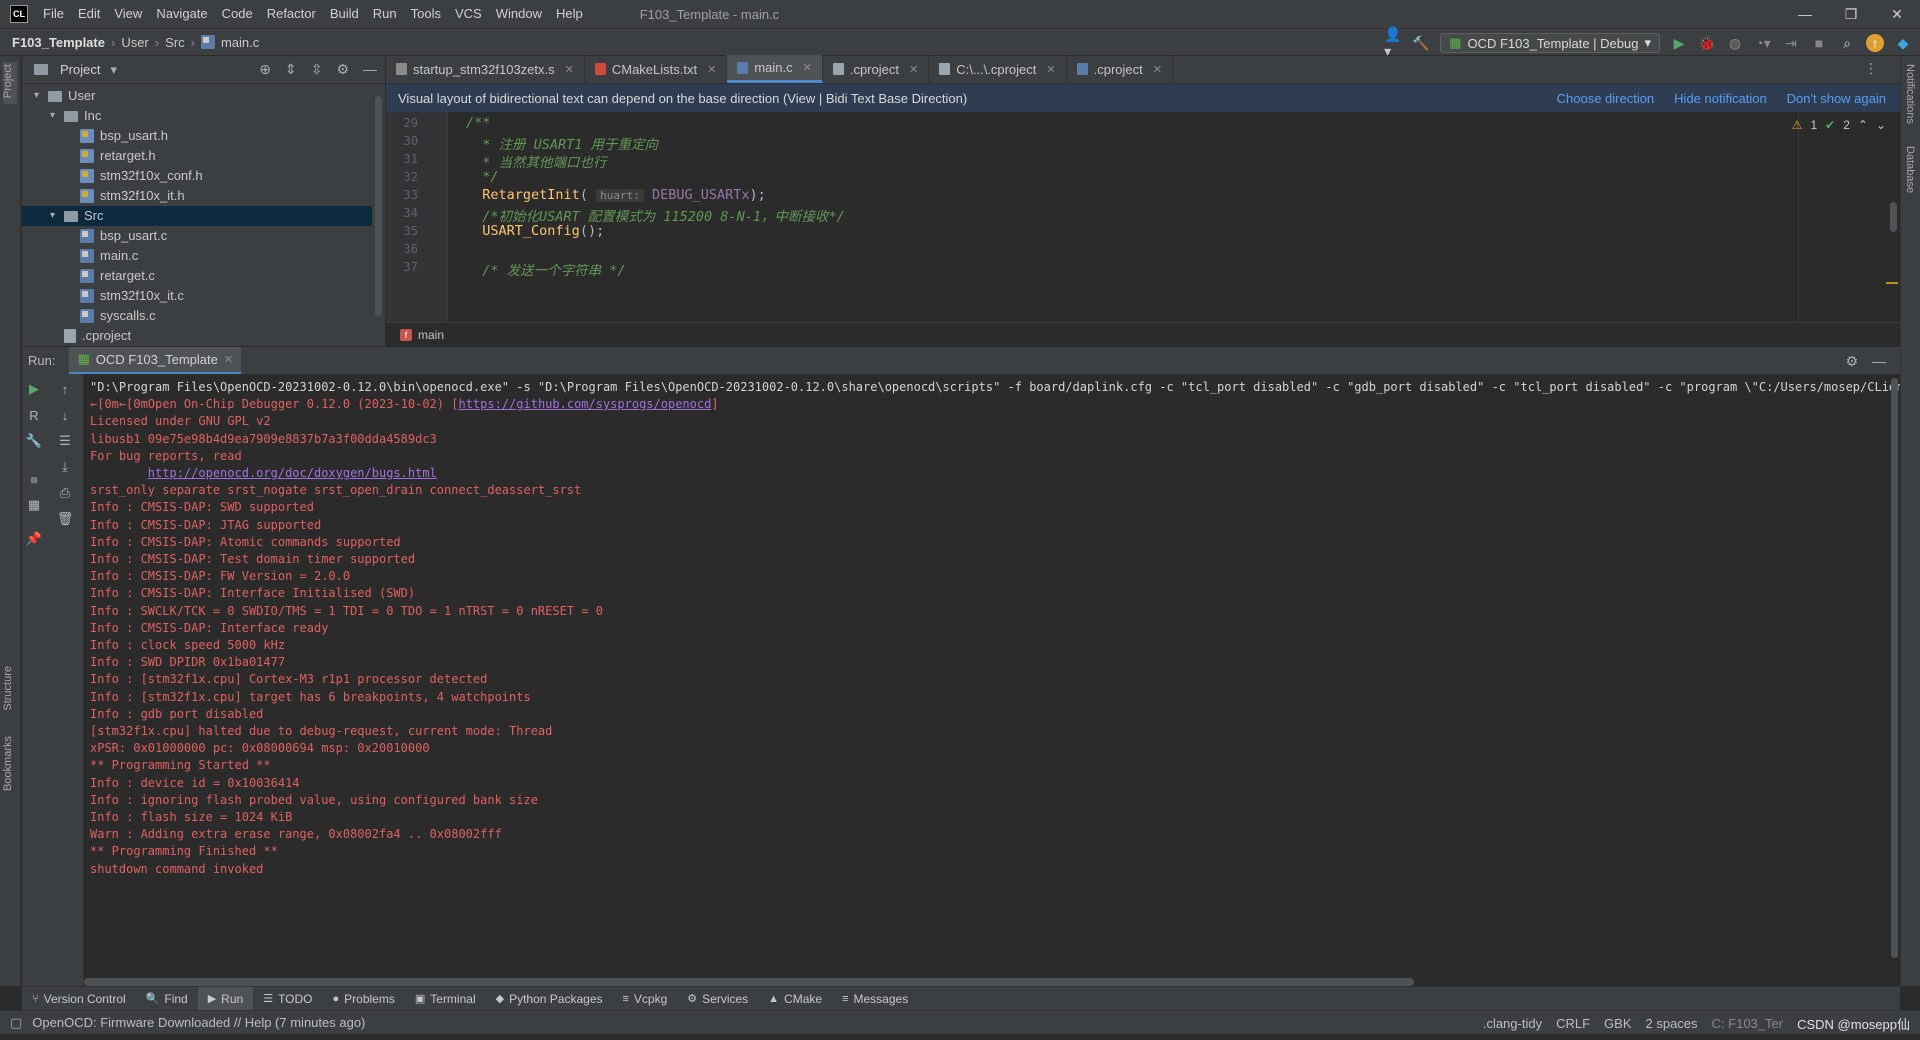 This screenshot has height=1040, width=1920. What do you see at coordinates (795, 999) in the screenshot?
I see `tool-tab-cmake: ▲ CMake` at bounding box center [795, 999].